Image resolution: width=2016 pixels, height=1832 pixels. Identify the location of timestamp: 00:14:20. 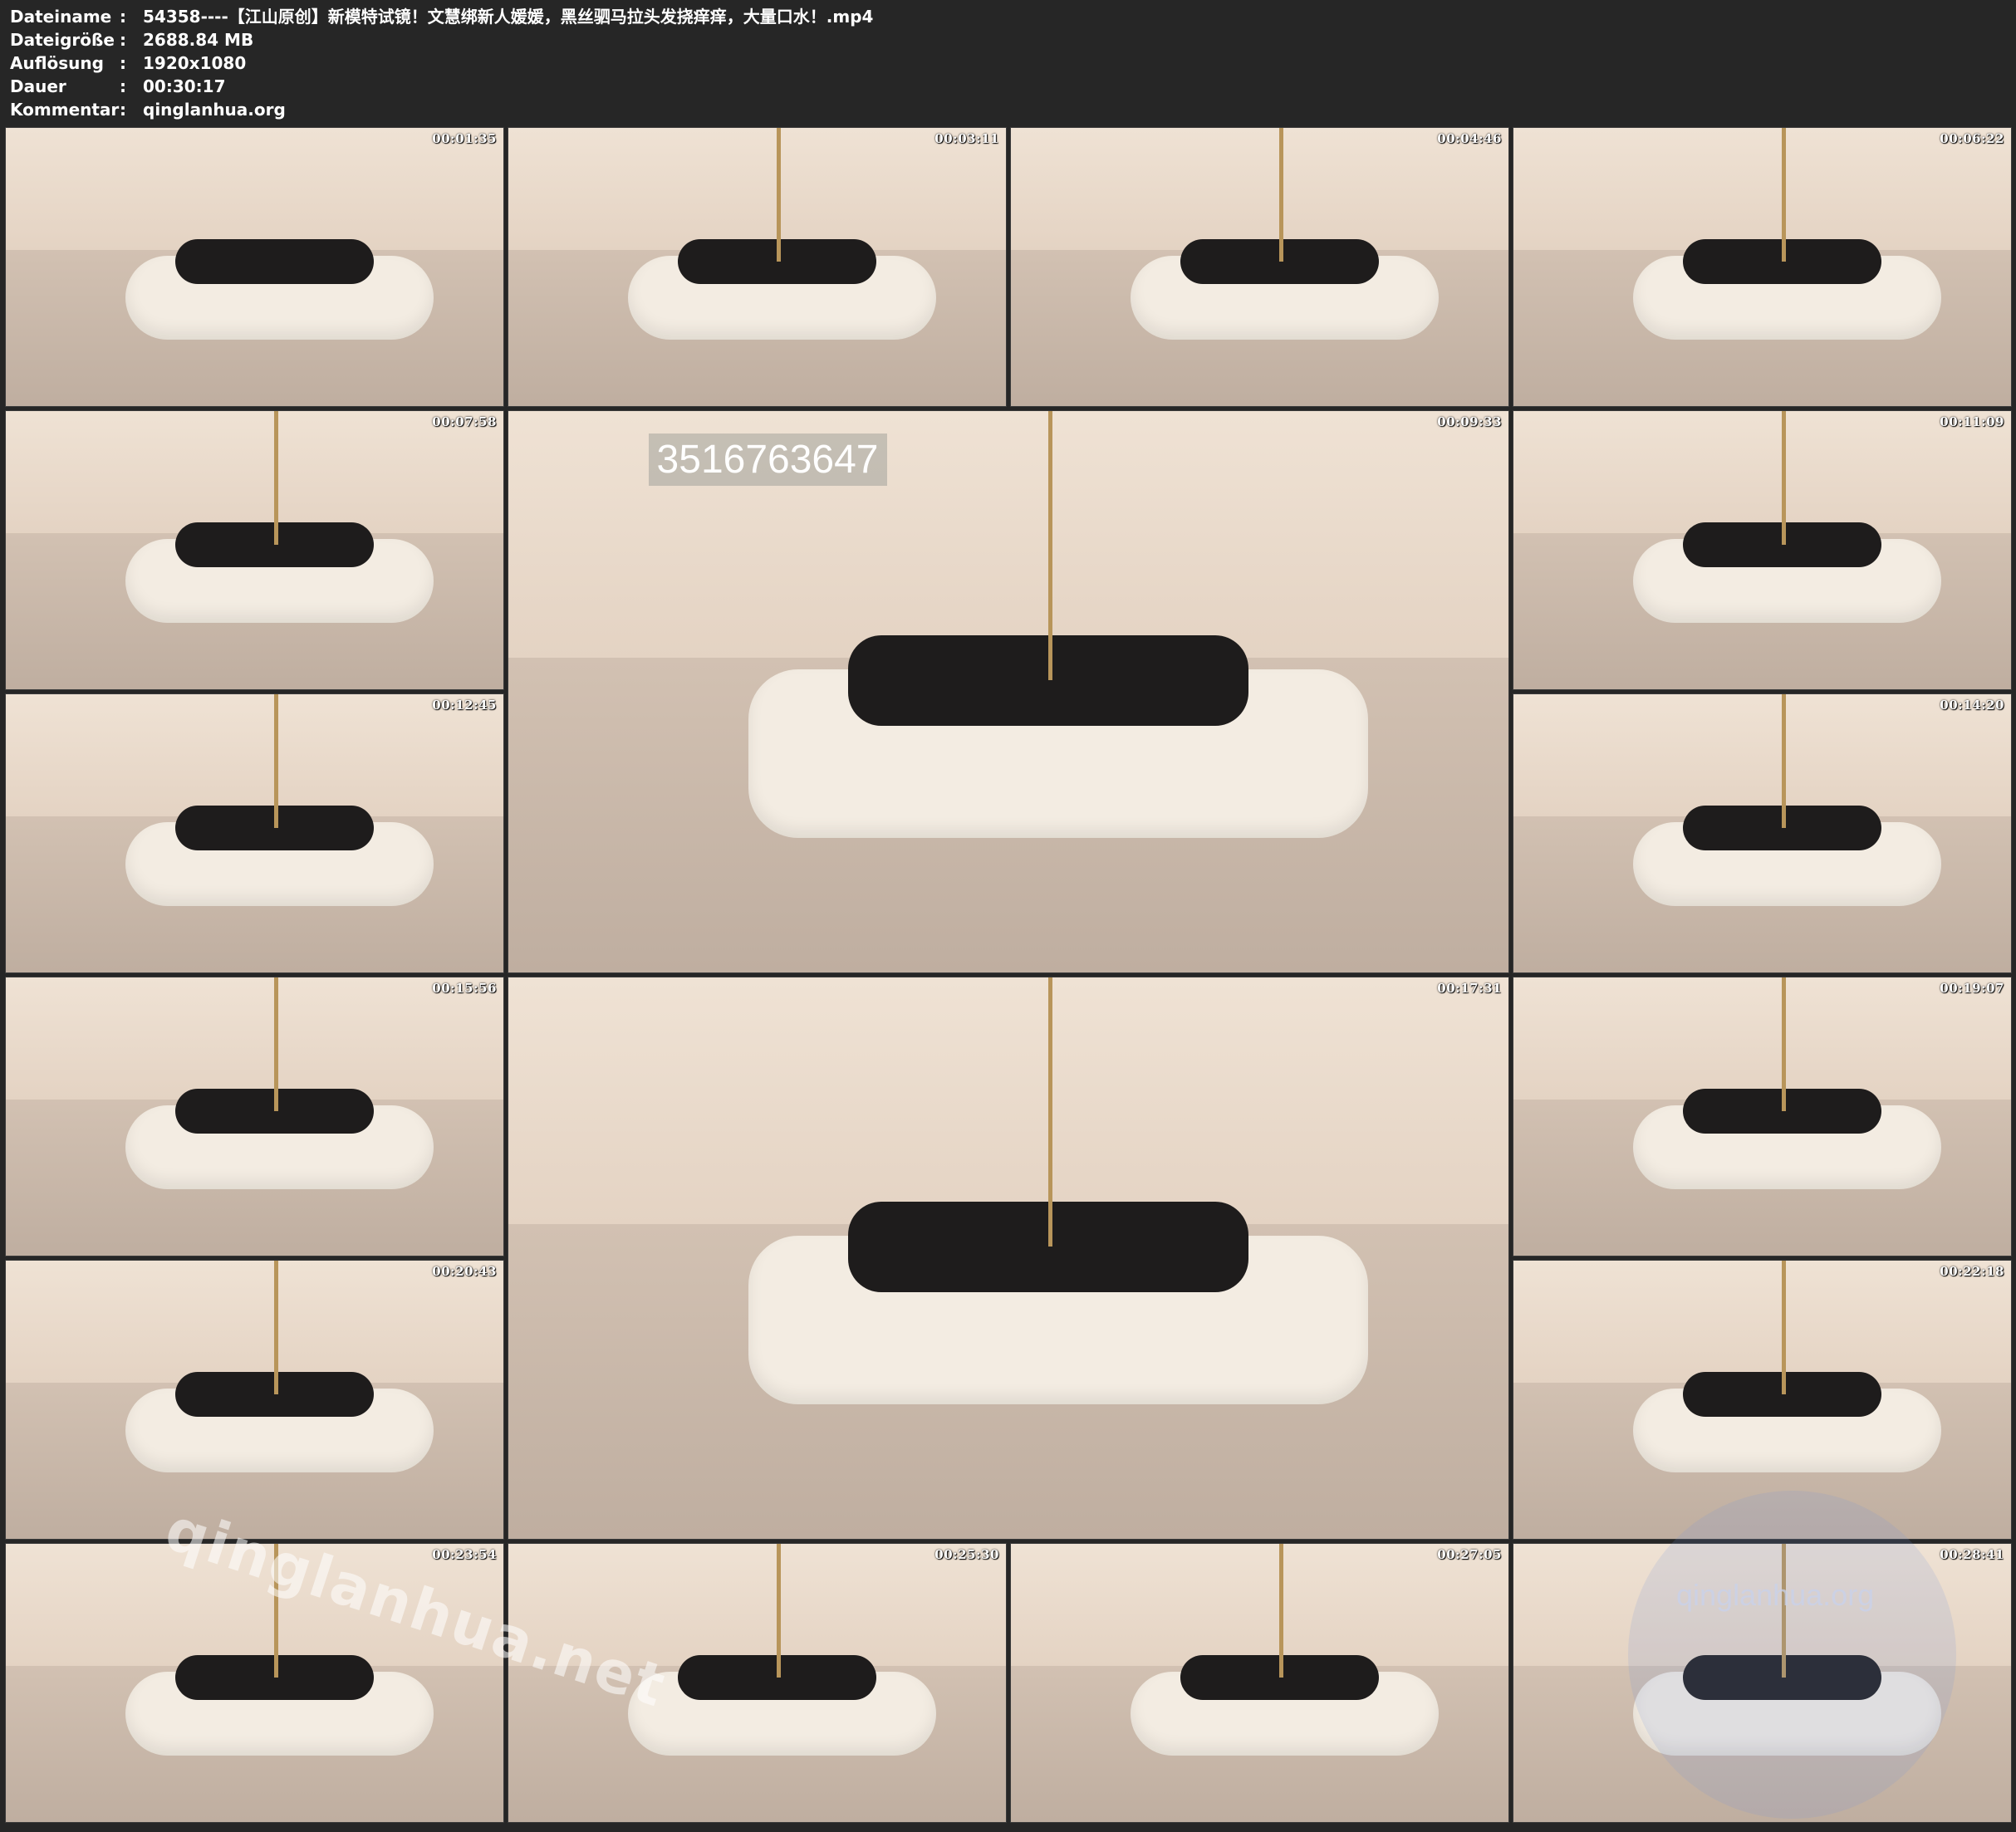
(1972, 705).